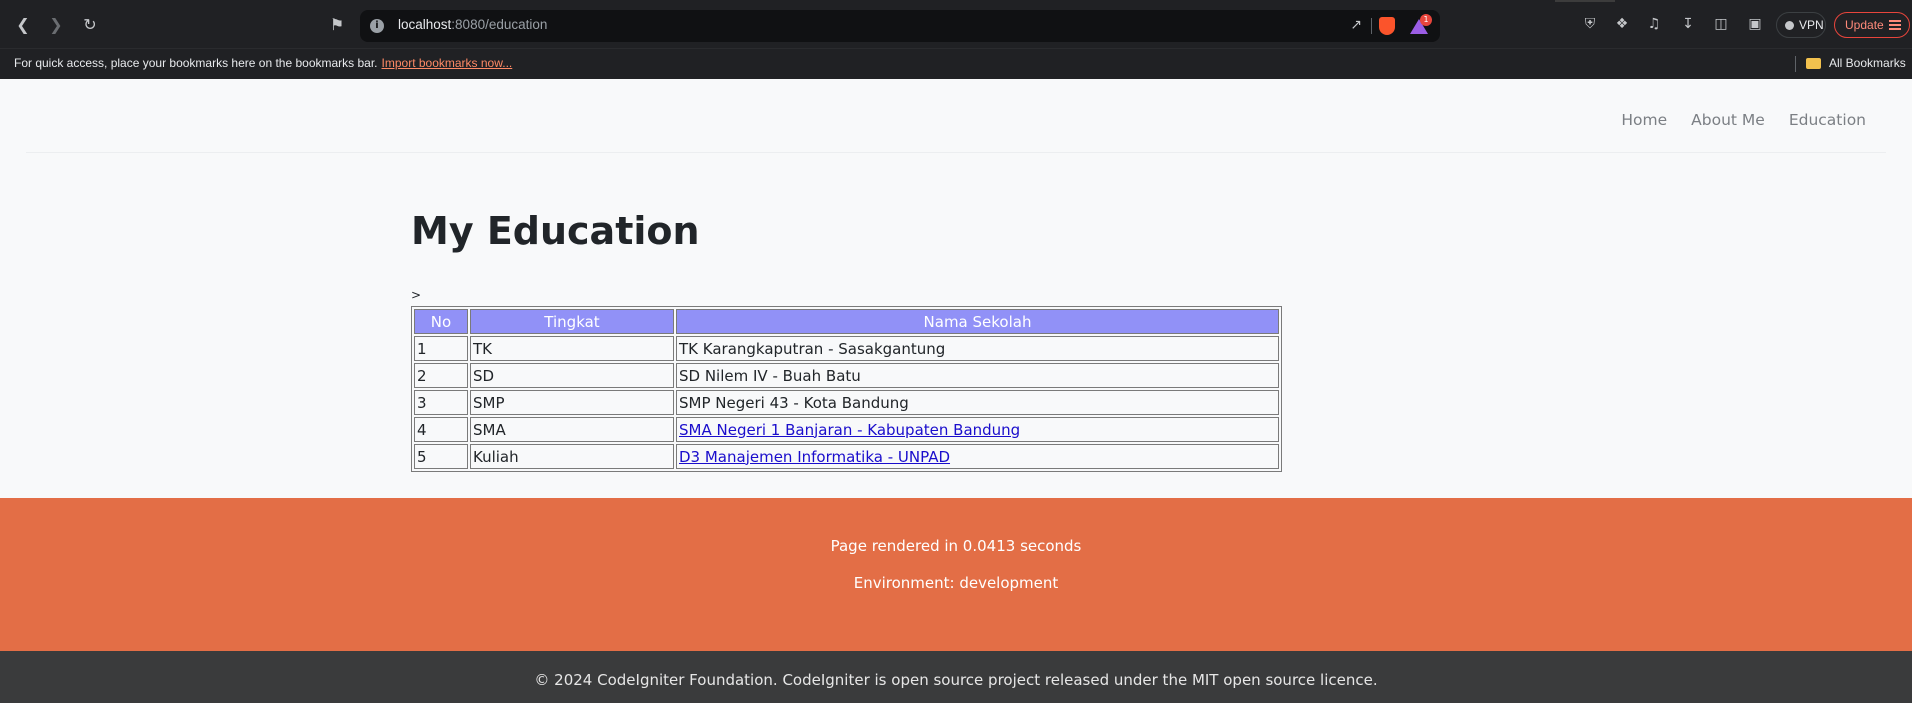 This screenshot has height=703, width=1912. What do you see at coordinates (1827, 120) in the screenshot?
I see `nav-item-education: Education` at bounding box center [1827, 120].